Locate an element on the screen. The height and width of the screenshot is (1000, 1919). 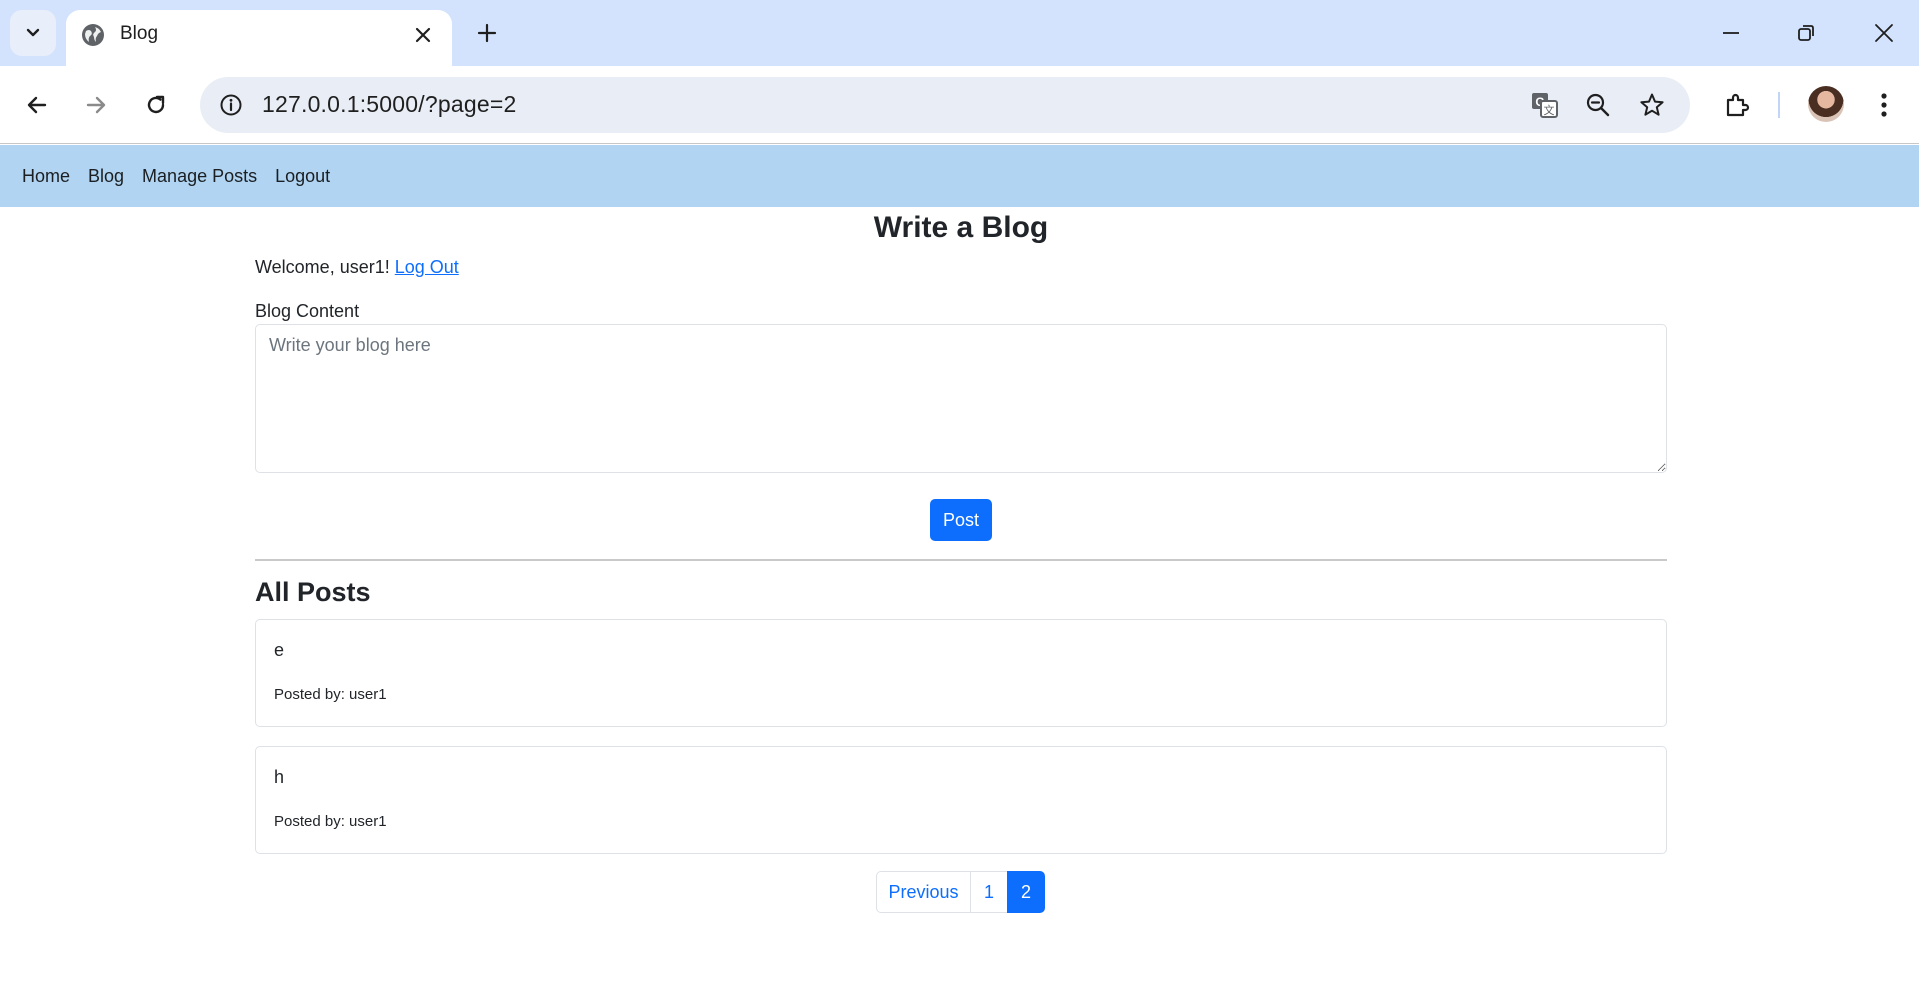
translate-button: G文 is located at coordinates (1545, 105).